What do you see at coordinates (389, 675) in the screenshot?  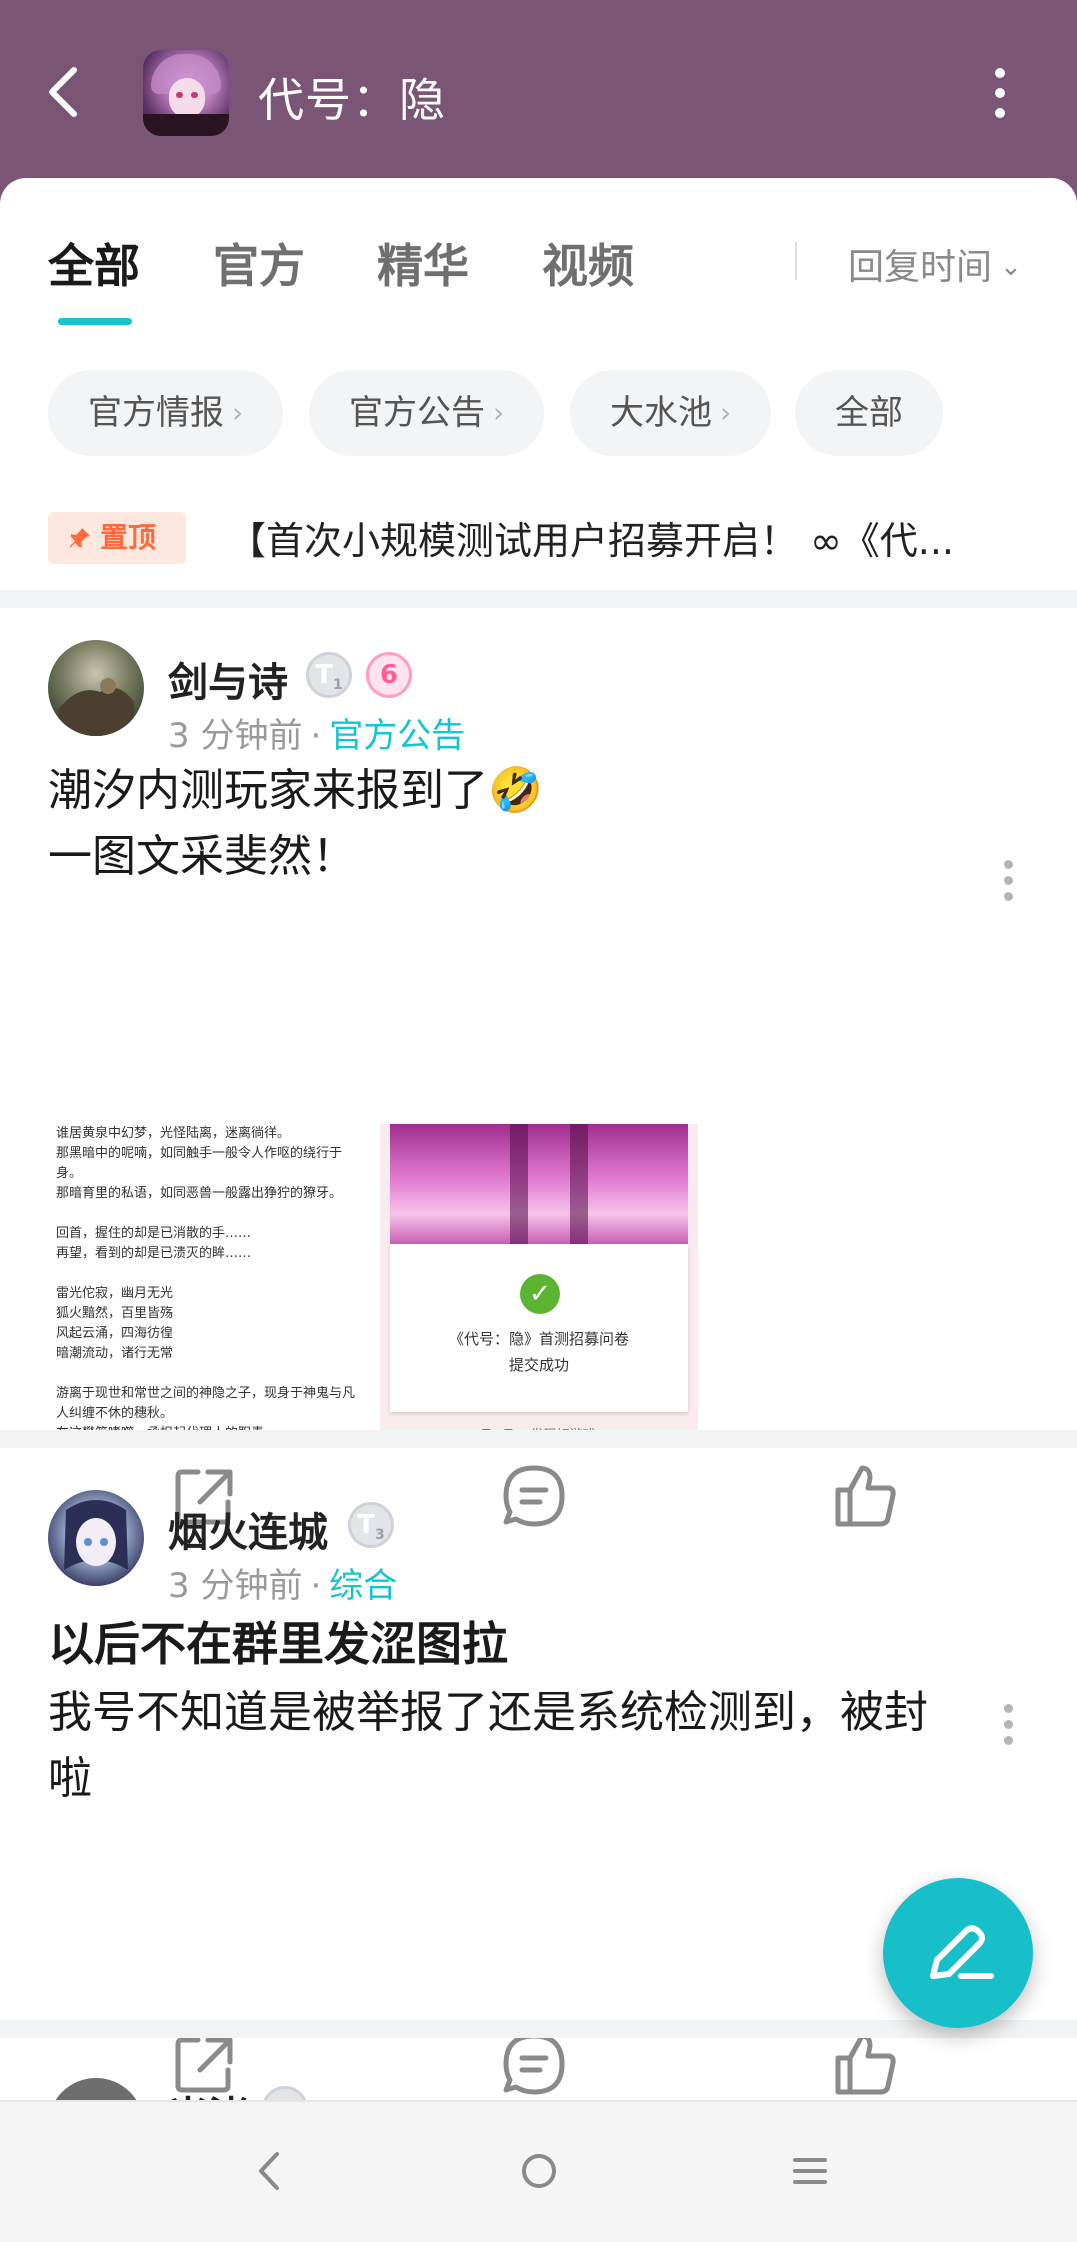 I see `honor-badge: 6` at bounding box center [389, 675].